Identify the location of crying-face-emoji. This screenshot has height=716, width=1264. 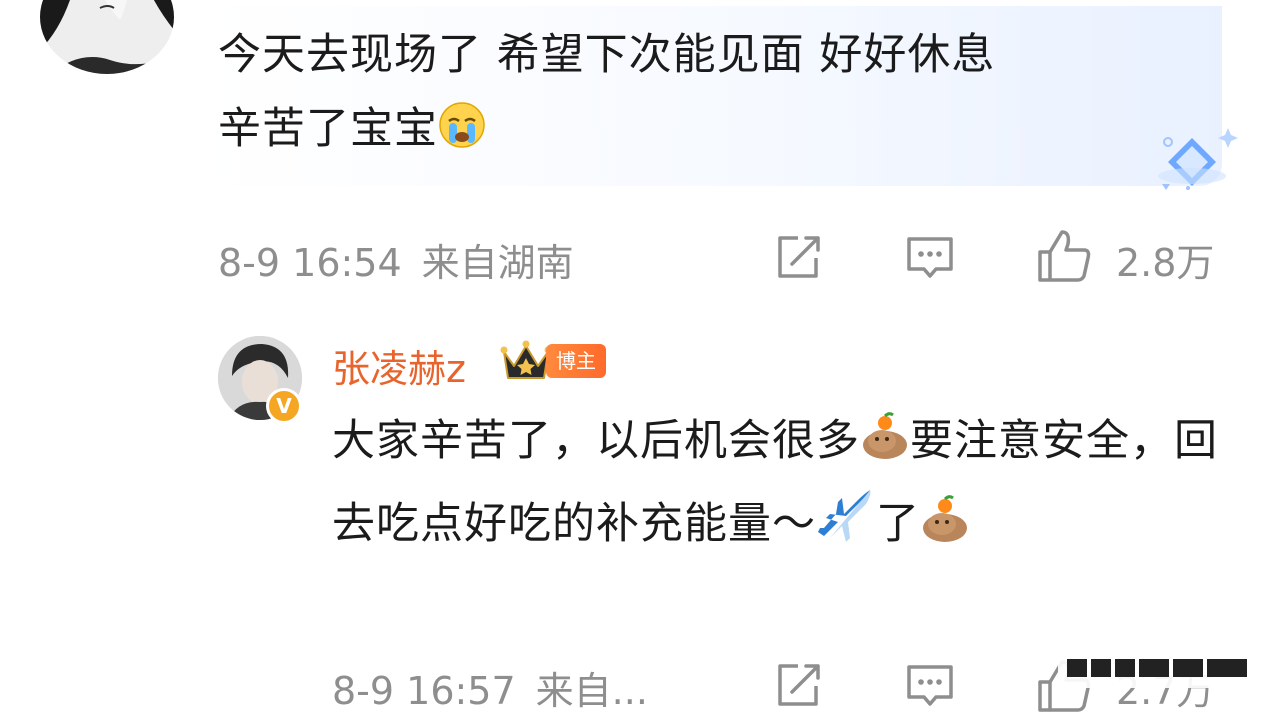
(462, 135).